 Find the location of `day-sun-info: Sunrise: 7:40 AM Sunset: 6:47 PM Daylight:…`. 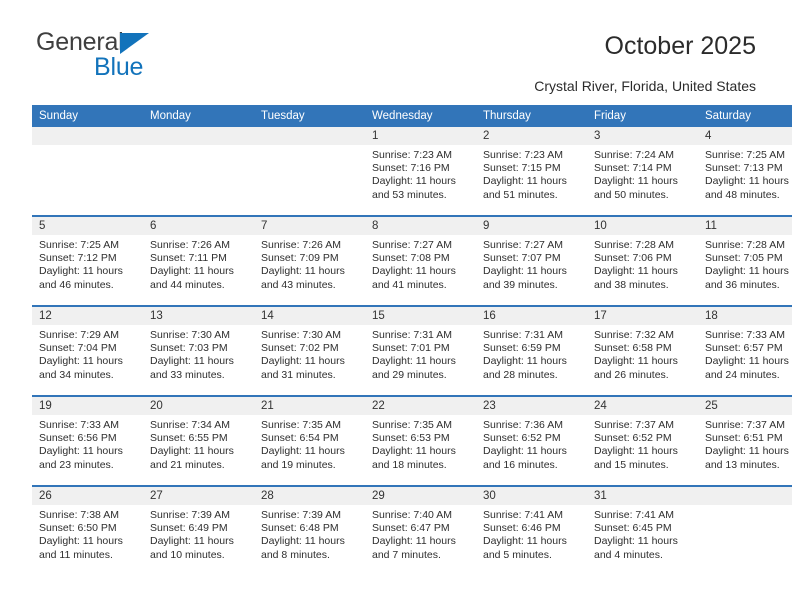

day-sun-info: Sunrise: 7:40 AM Sunset: 6:47 PM Daylight:… is located at coordinates (420, 533).